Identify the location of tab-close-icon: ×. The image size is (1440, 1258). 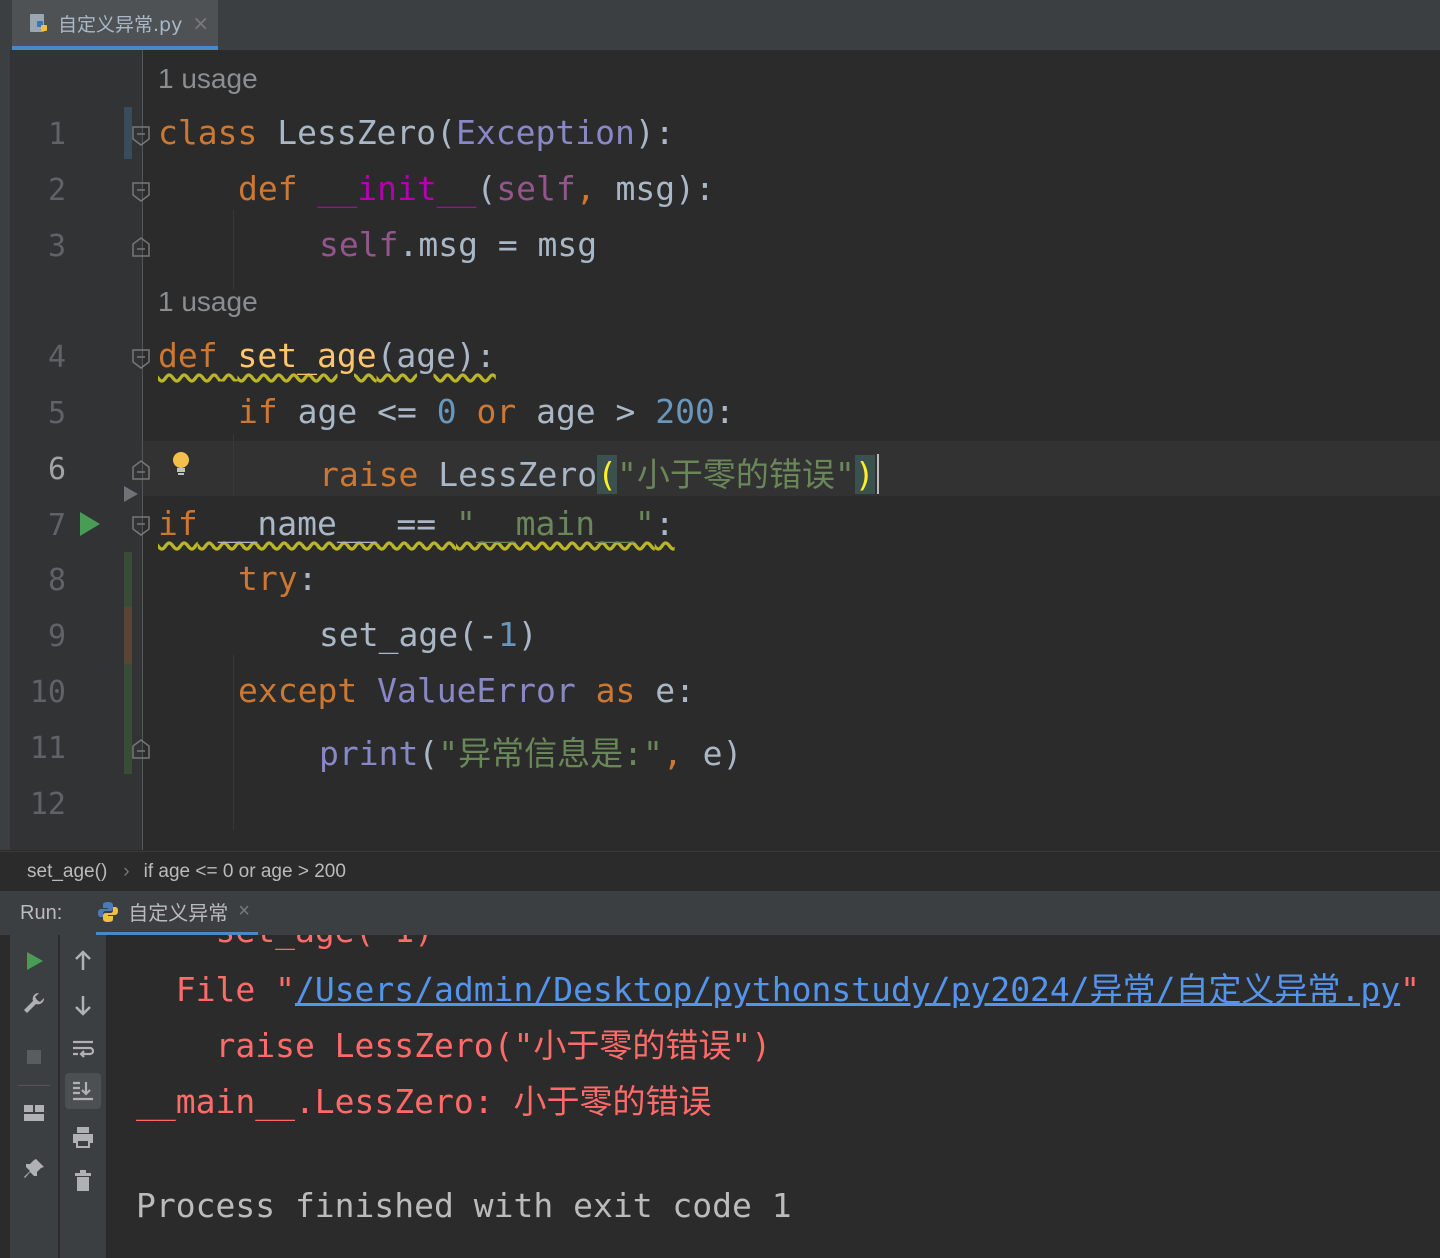
(200, 23).